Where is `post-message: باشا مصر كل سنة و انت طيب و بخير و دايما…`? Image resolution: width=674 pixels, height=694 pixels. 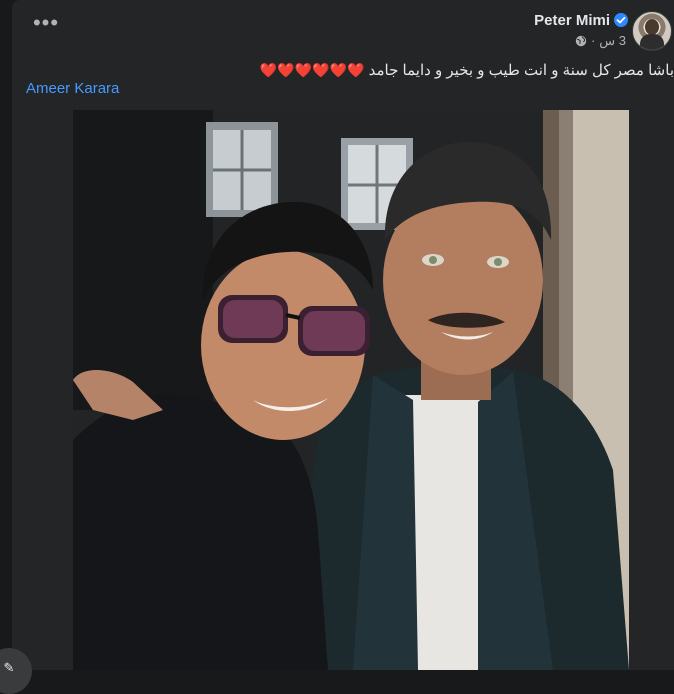 post-message: باشا مصر كل سنة و انت طيب و بخير و دايما… is located at coordinates (521, 70).